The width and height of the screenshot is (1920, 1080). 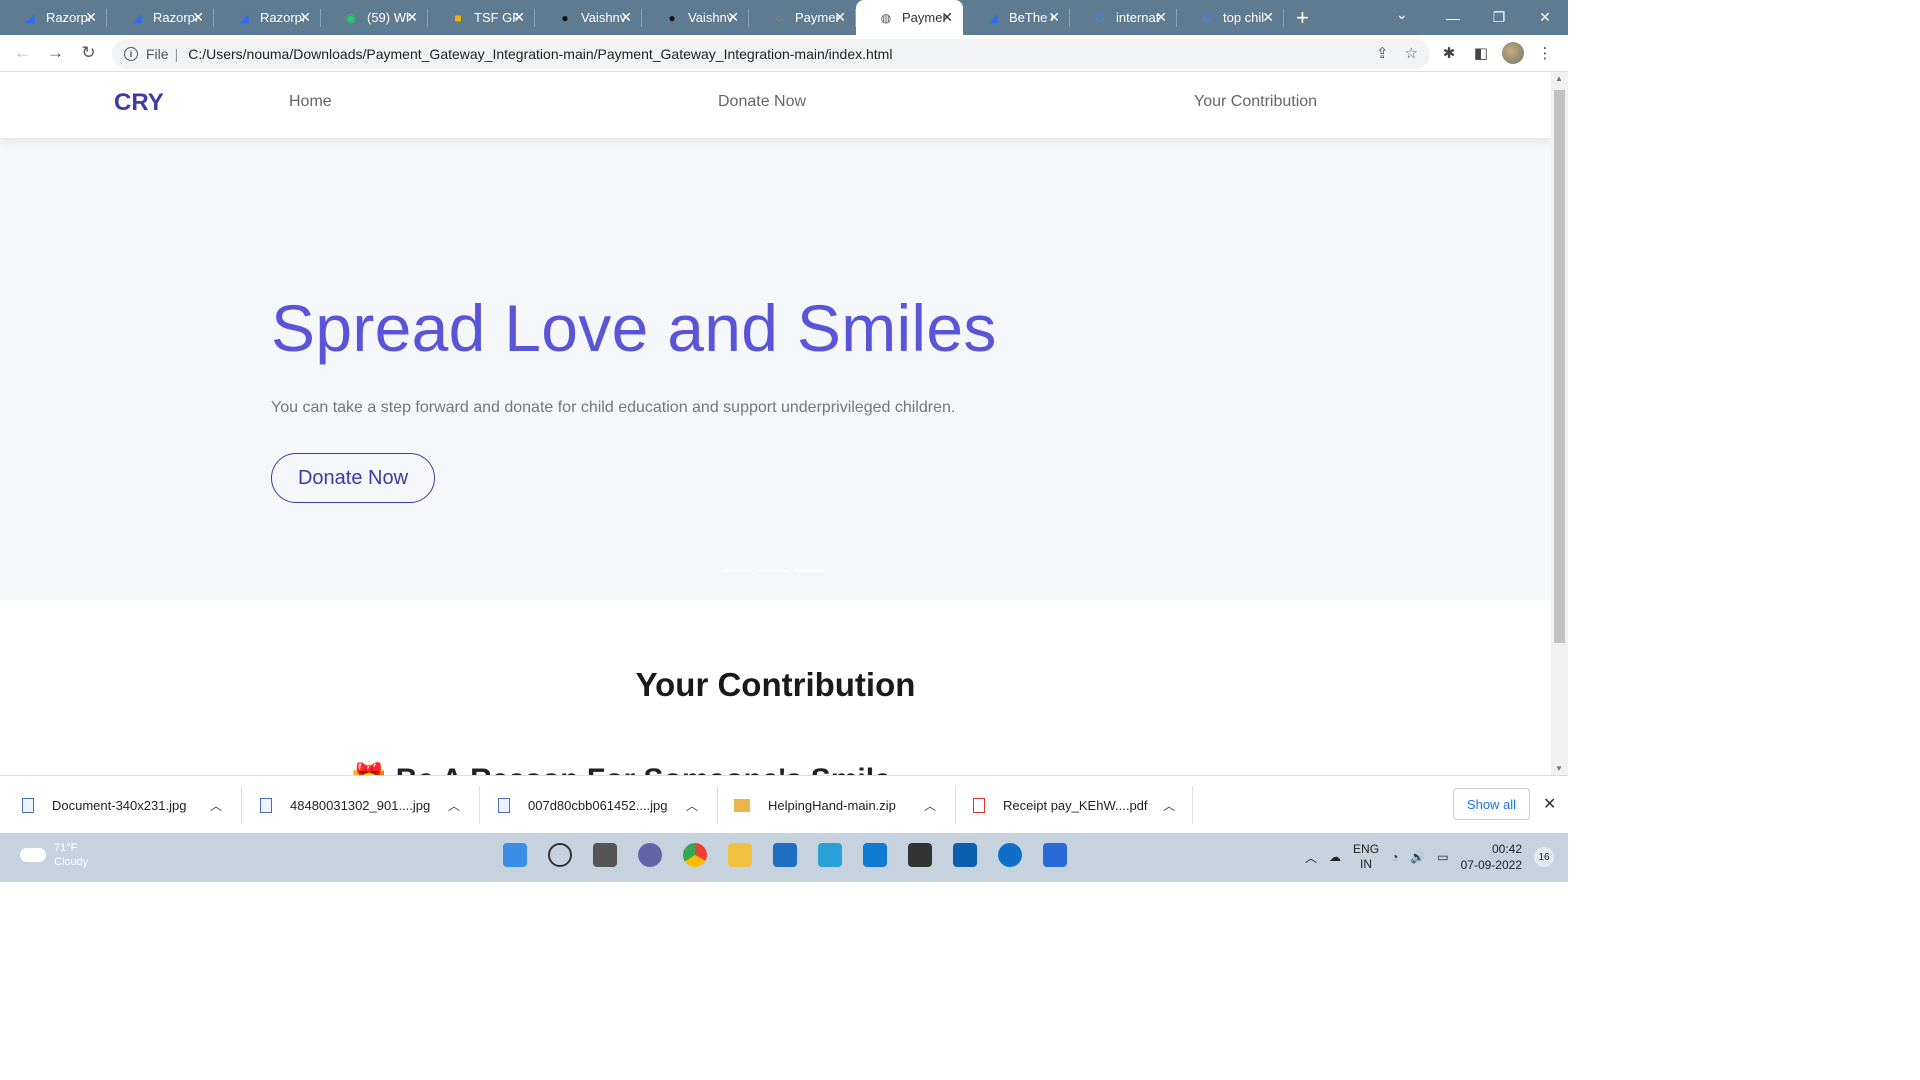 What do you see at coordinates (835, 805) in the screenshot?
I see `download-item: HelpingHand-main.zip ︿` at bounding box center [835, 805].